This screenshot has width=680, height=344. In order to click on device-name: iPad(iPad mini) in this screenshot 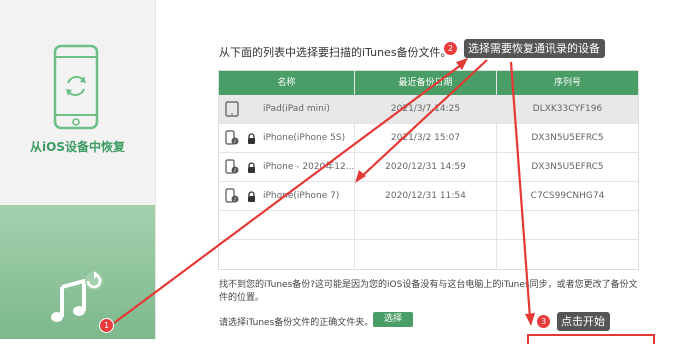, I will do `click(296, 109)`.